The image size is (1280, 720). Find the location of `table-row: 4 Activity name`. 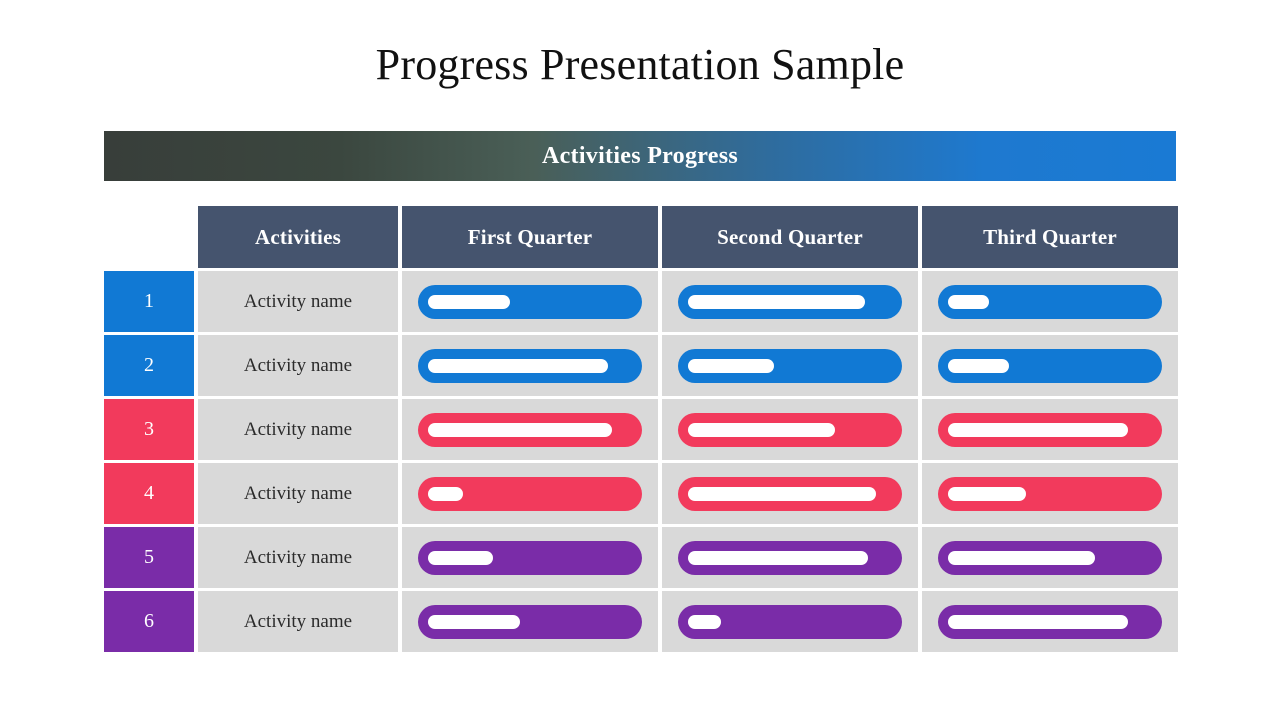

table-row: 4 Activity name is located at coordinates (642, 493).